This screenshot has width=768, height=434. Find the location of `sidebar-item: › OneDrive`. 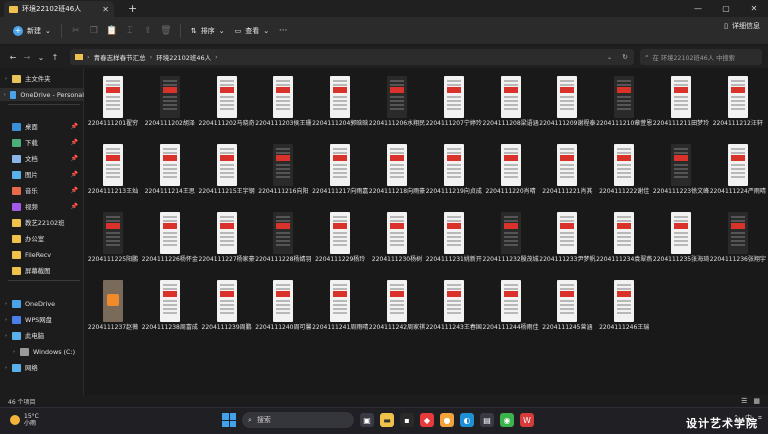

sidebar-item: › OneDrive is located at coordinates (42, 303).